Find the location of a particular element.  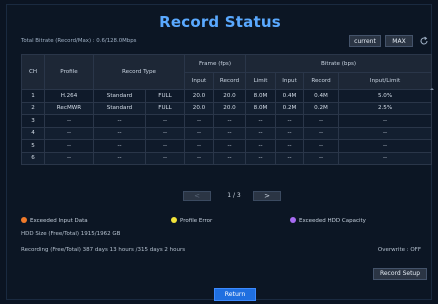

header-bitrate-input: Input is located at coordinates (290, 81).